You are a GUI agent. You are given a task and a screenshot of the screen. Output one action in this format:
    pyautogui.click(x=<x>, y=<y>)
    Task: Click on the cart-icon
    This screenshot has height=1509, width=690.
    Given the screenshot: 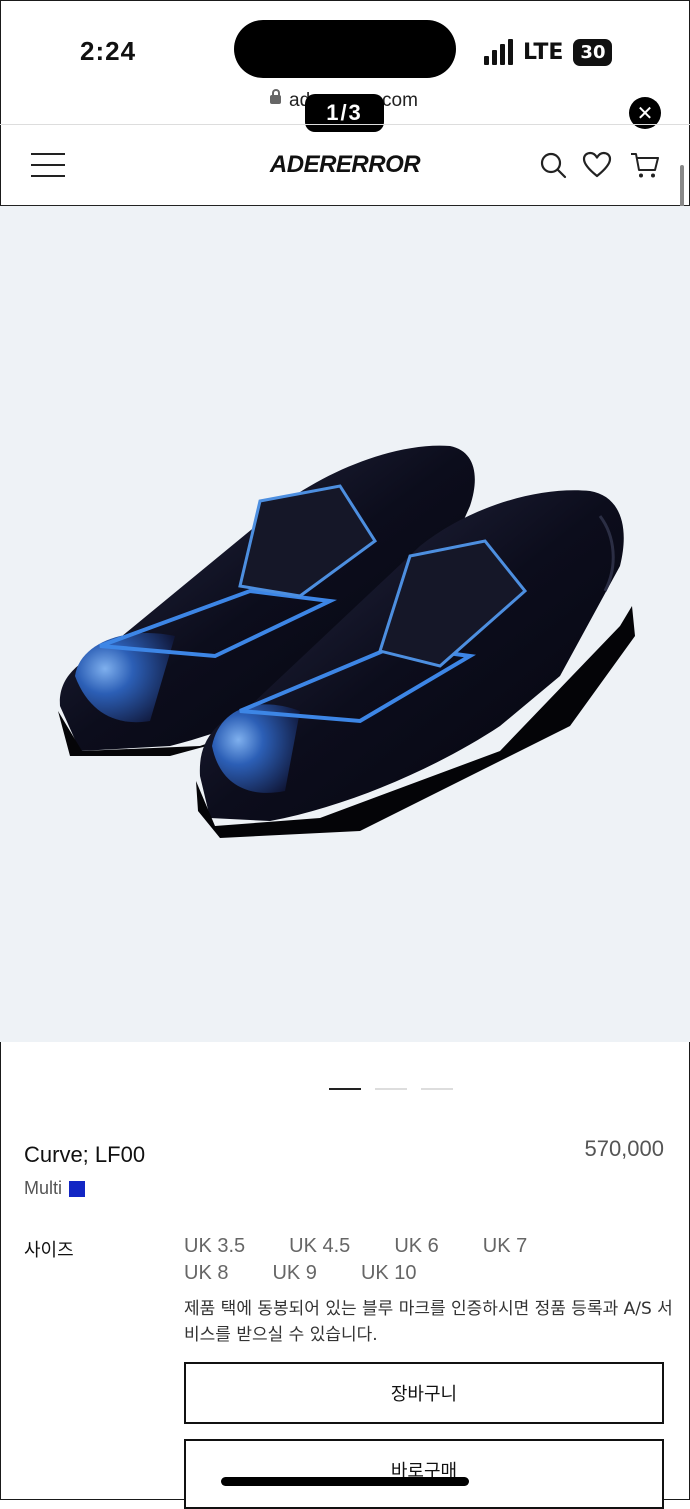 What is the action you would take?
    pyautogui.click(x=645, y=165)
    